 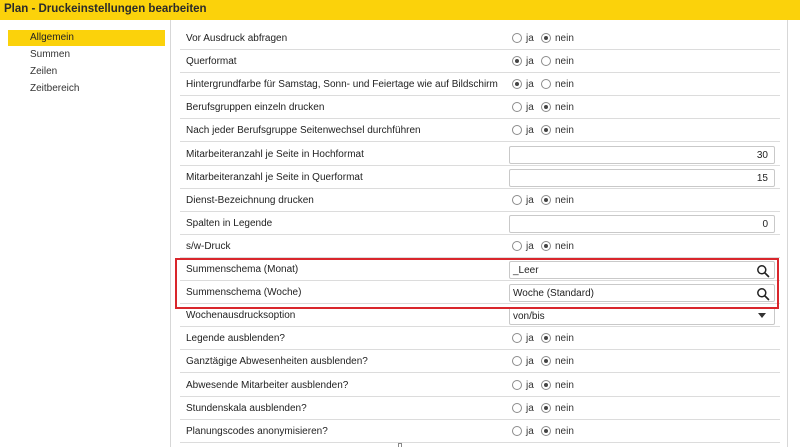 I want to click on row-divider, so click(x=480, y=442).